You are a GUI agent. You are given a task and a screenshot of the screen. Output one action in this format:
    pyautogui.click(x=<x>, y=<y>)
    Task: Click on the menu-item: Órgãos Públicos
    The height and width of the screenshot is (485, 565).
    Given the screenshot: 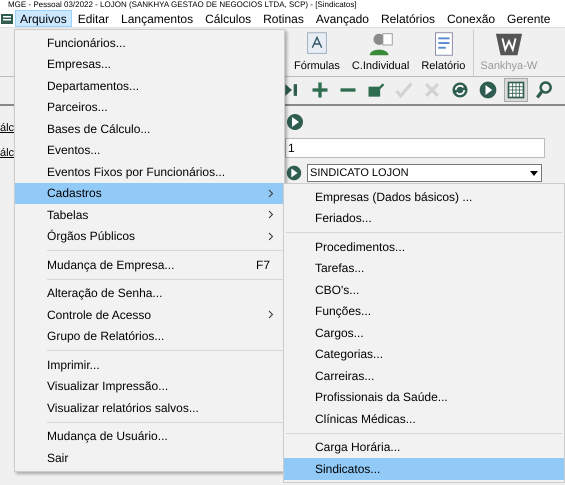 What is the action you would take?
    pyautogui.click(x=149, y=236)
    